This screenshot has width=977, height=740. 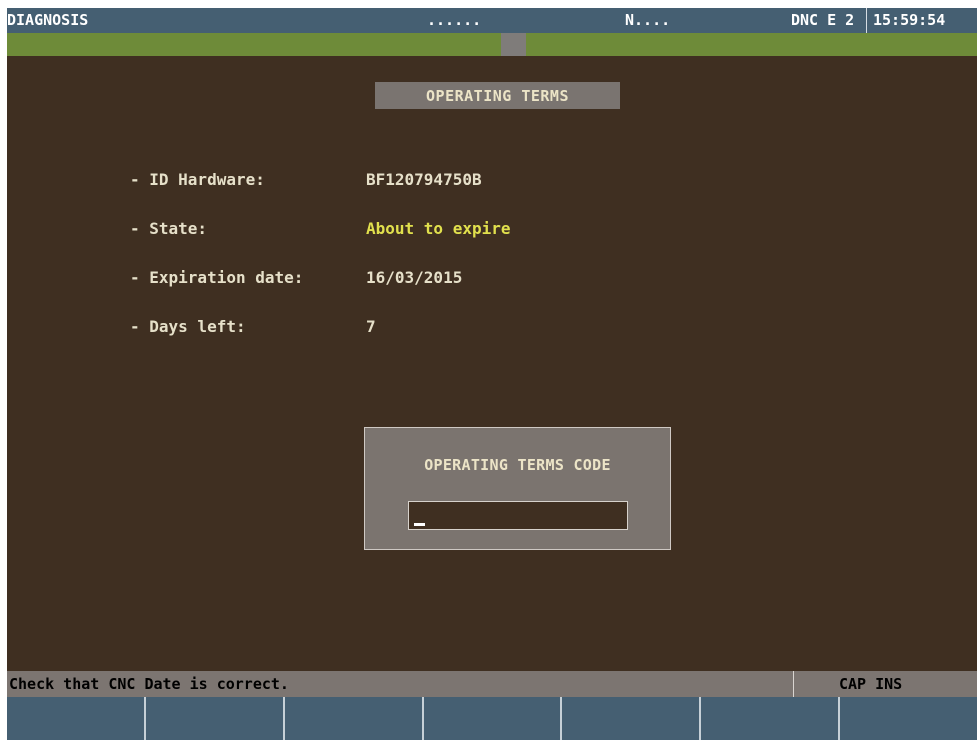 I want to click on keyboard-mode: CAP INS, so click(x=871, y=684).